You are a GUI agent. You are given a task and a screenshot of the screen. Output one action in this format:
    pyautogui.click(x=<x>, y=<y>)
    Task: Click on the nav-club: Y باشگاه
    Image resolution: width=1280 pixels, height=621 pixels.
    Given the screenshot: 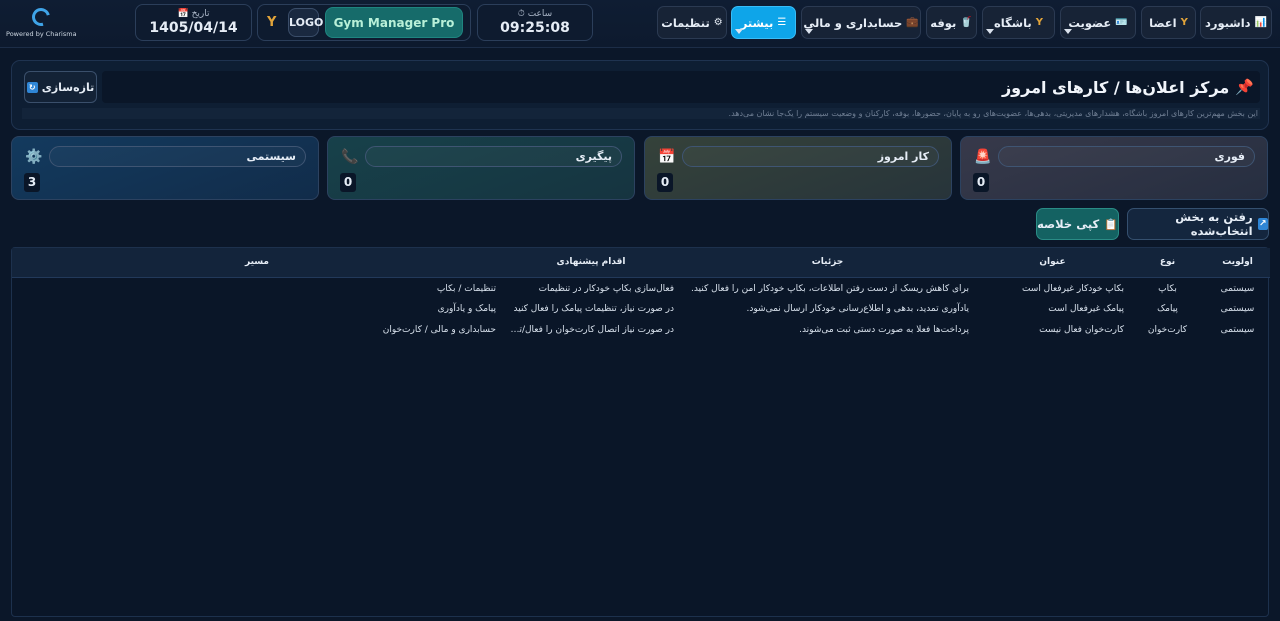 What is the action you would take?
    pyautogui.click(x=1018, y=22)
    